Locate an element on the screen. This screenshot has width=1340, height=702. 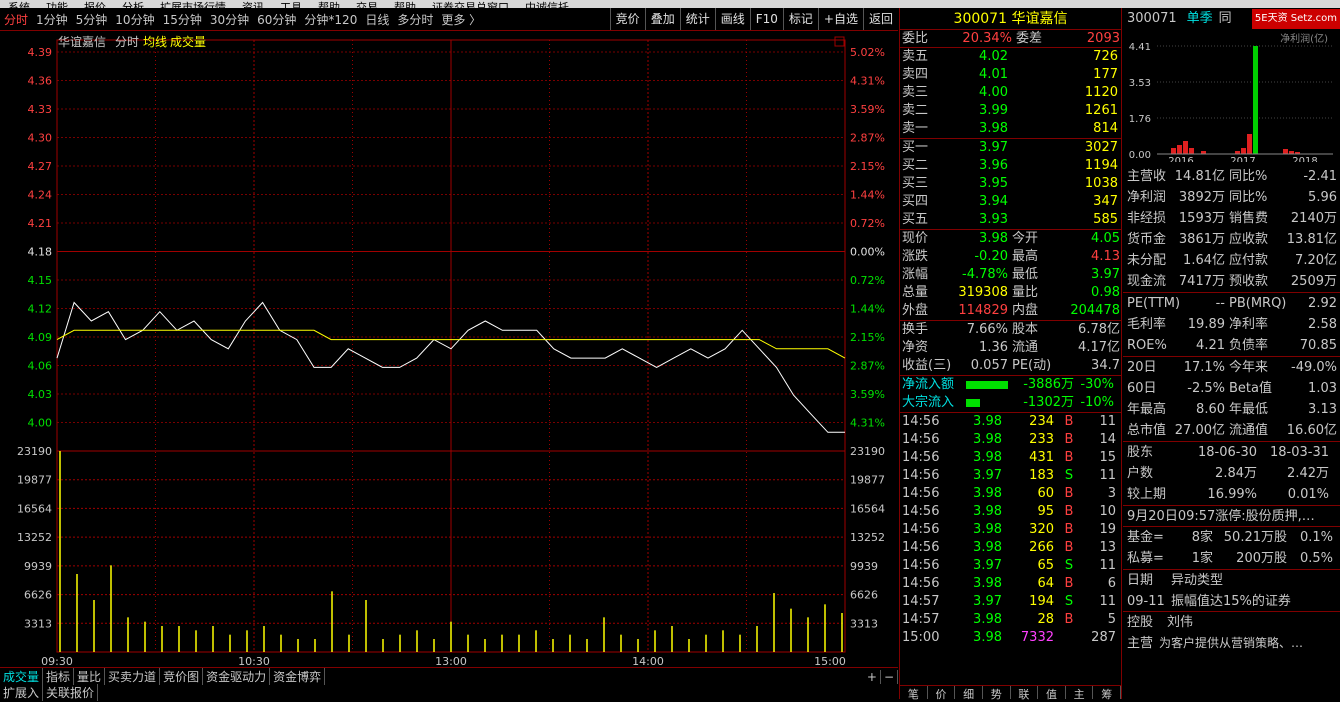
tick-side is located at coordinates (1069, 638).